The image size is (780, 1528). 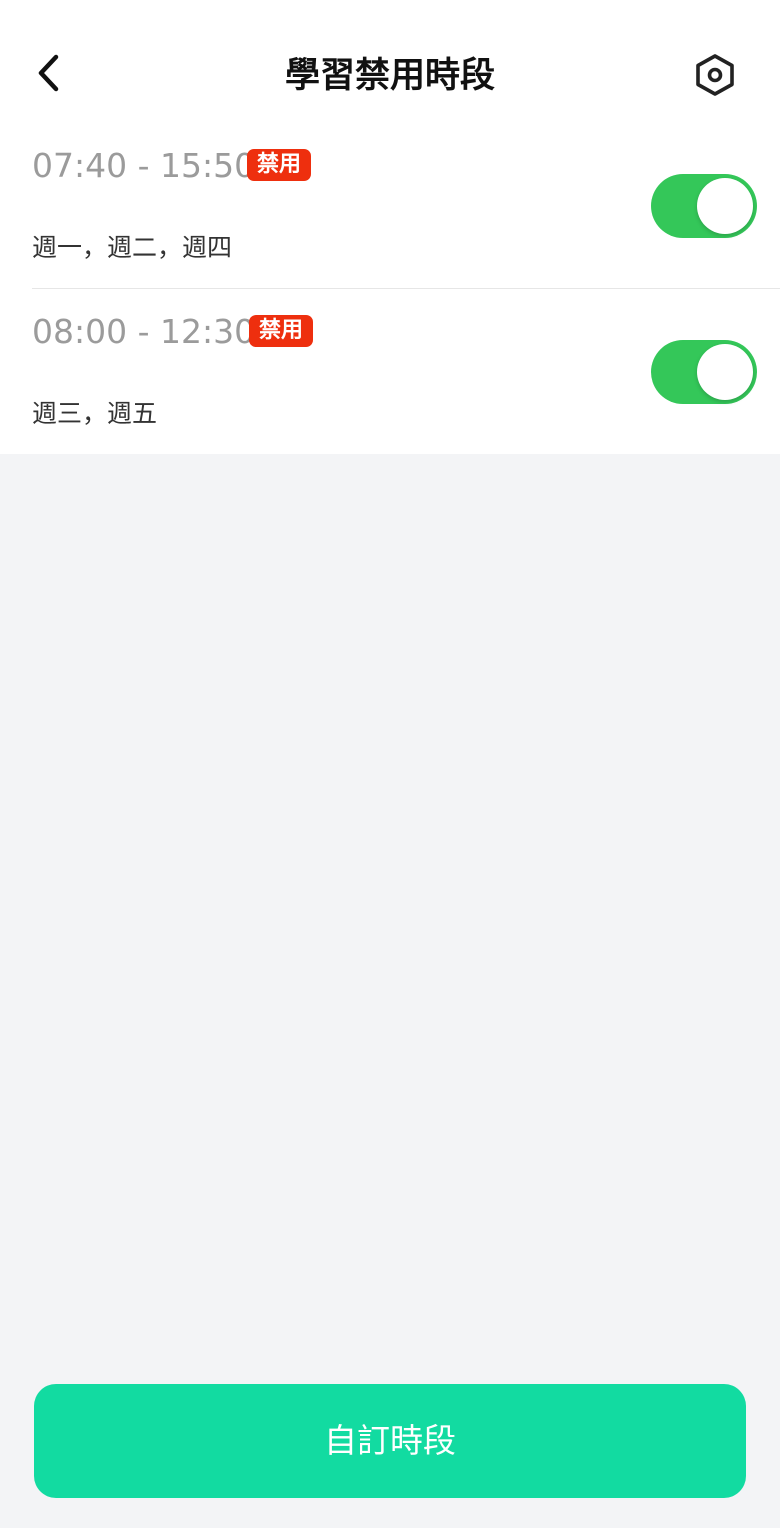 What do you see at coordinates (144, 331) in the screenshot?
I see `time-range: 08:00 - 12:30` at bounding box center [144, 331].